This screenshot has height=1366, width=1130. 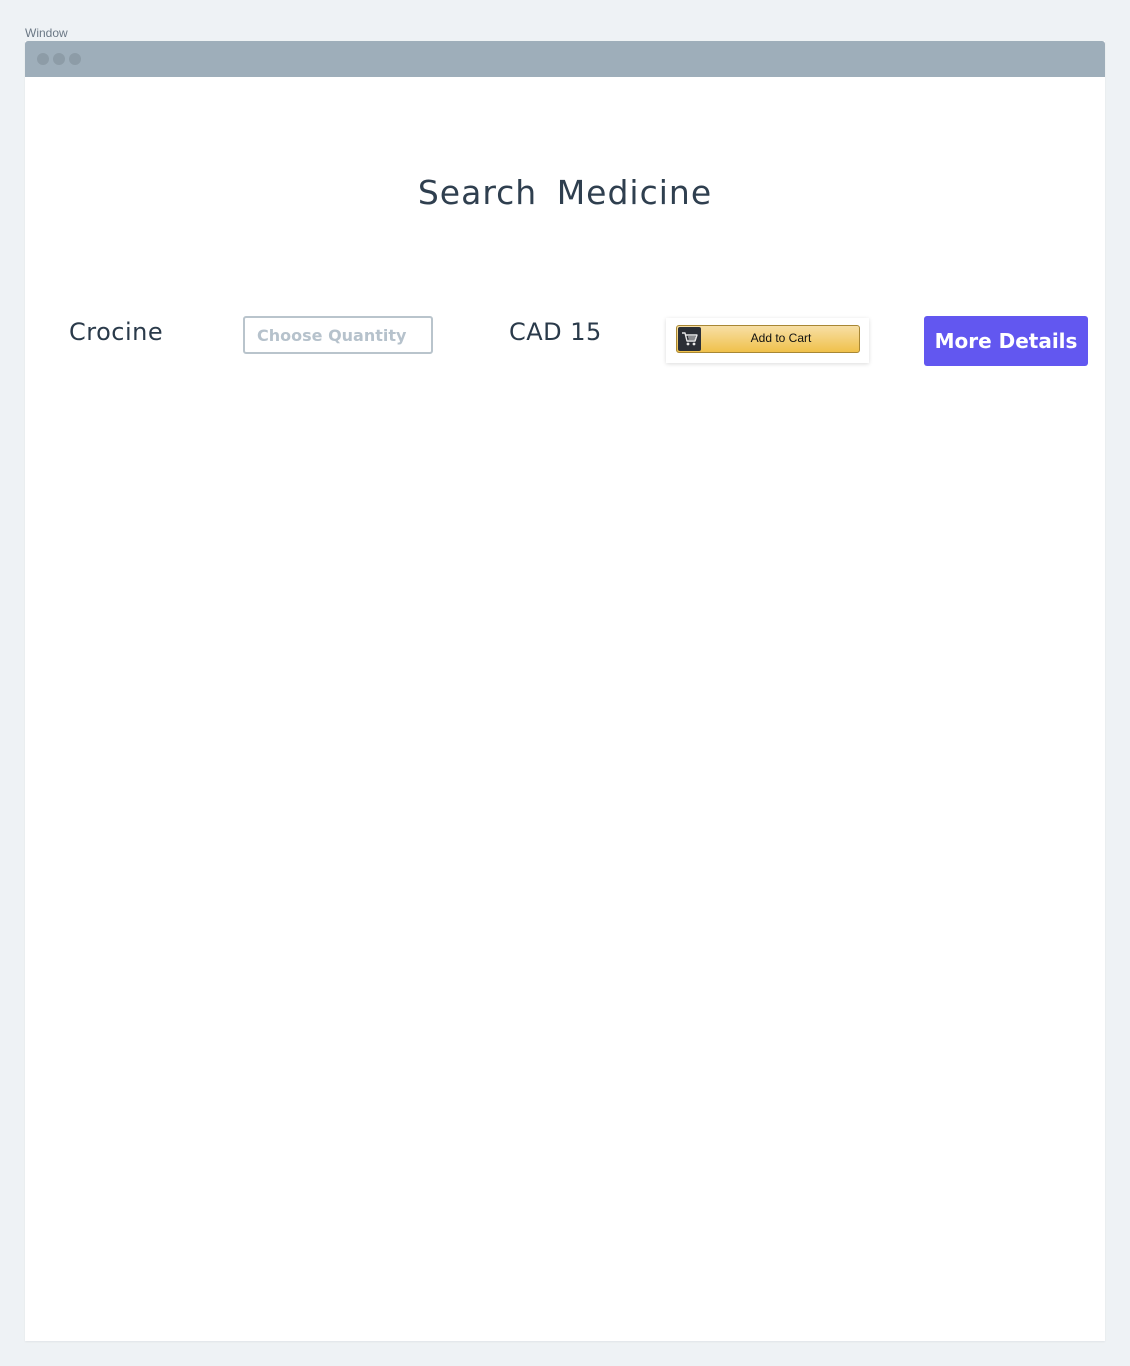 I want to click on shopping-cart-icon, so click(x=689, y=339).